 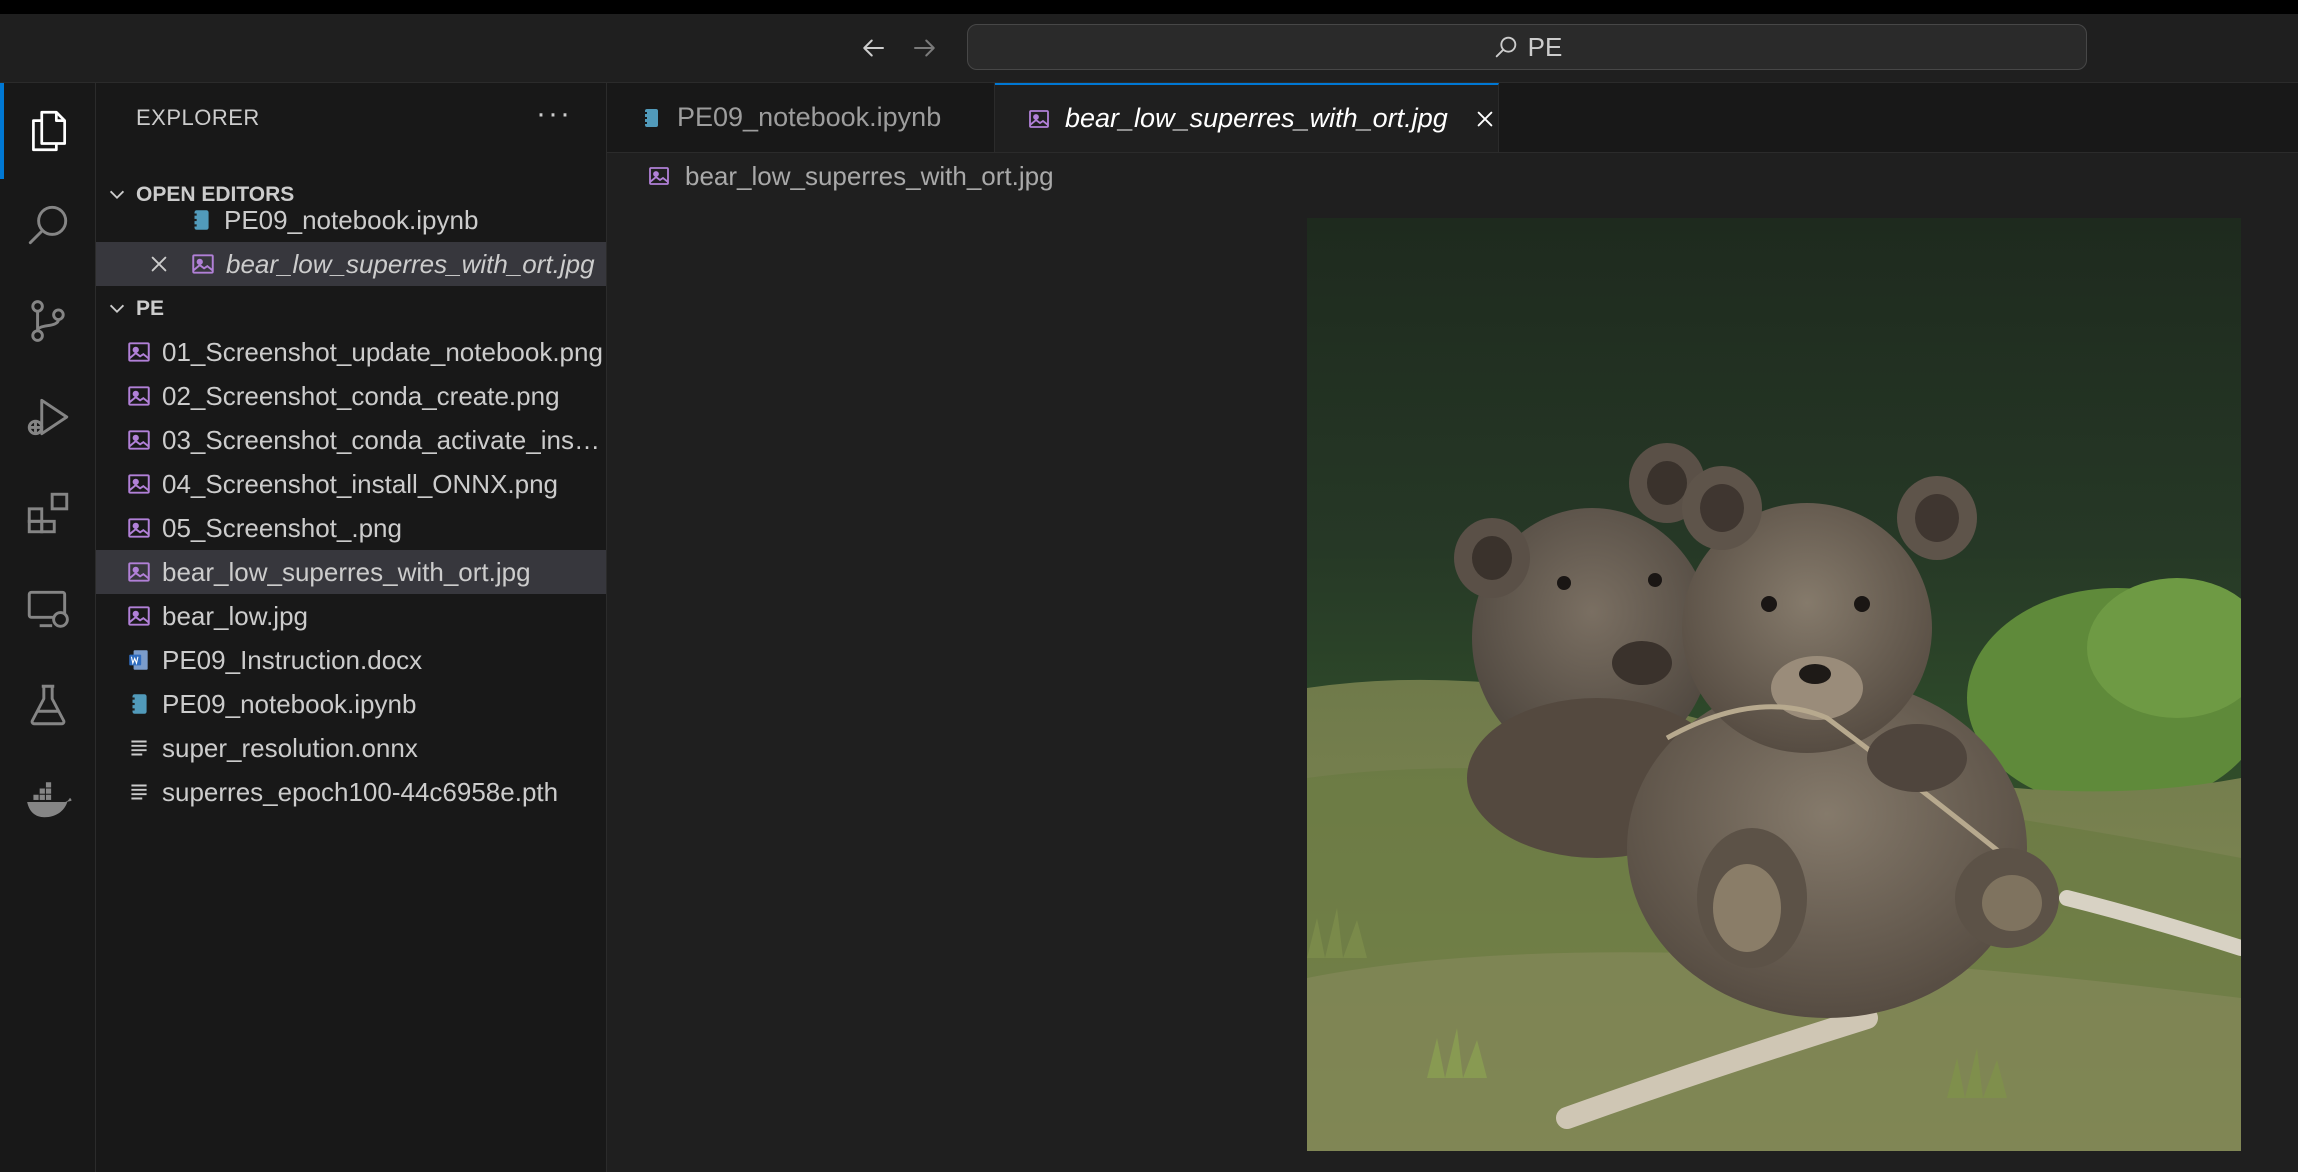 I want to click on source-control-activity, so click(x=47, y=321).